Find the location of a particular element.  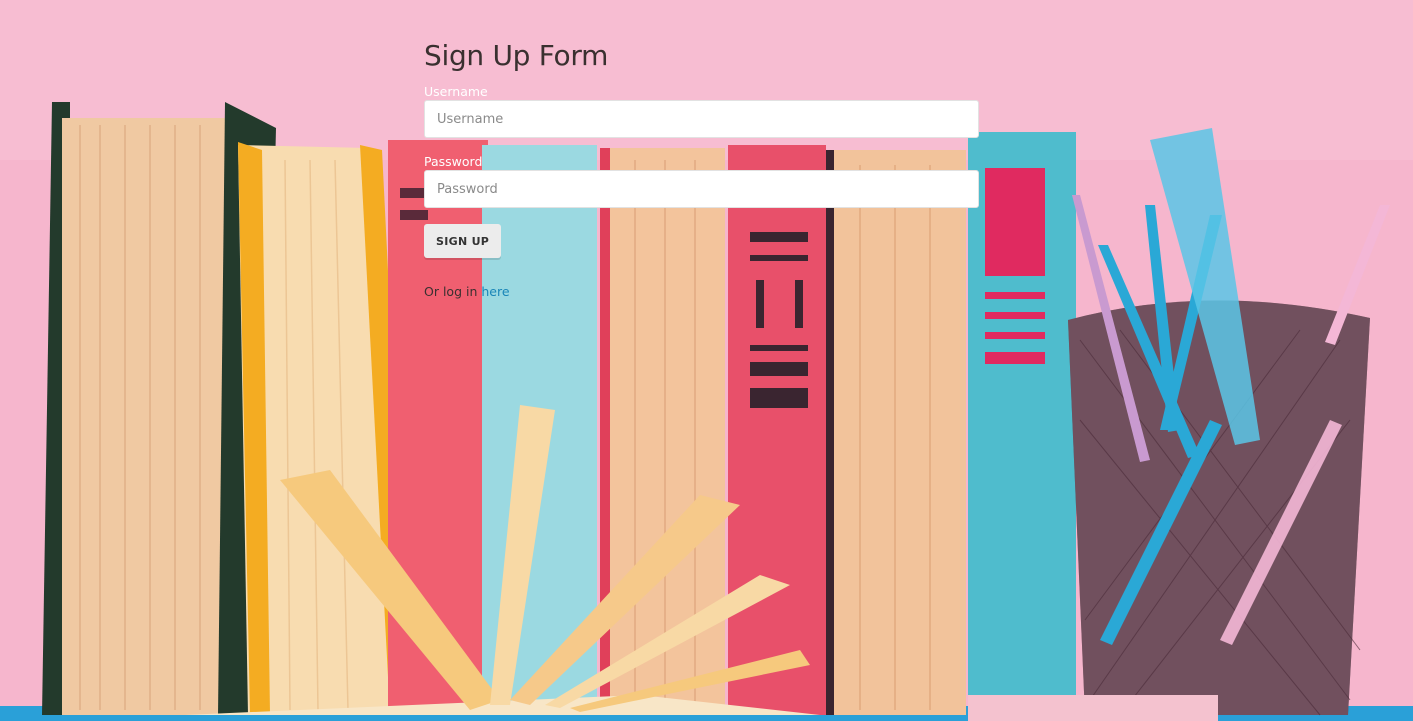

username-label: Username is located at coordinates (456, 91).